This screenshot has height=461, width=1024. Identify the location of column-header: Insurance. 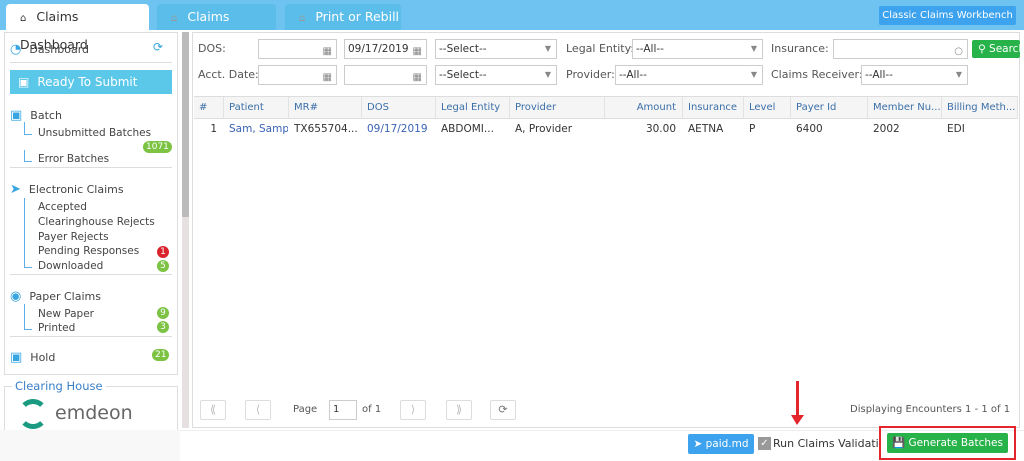
(713, 108).